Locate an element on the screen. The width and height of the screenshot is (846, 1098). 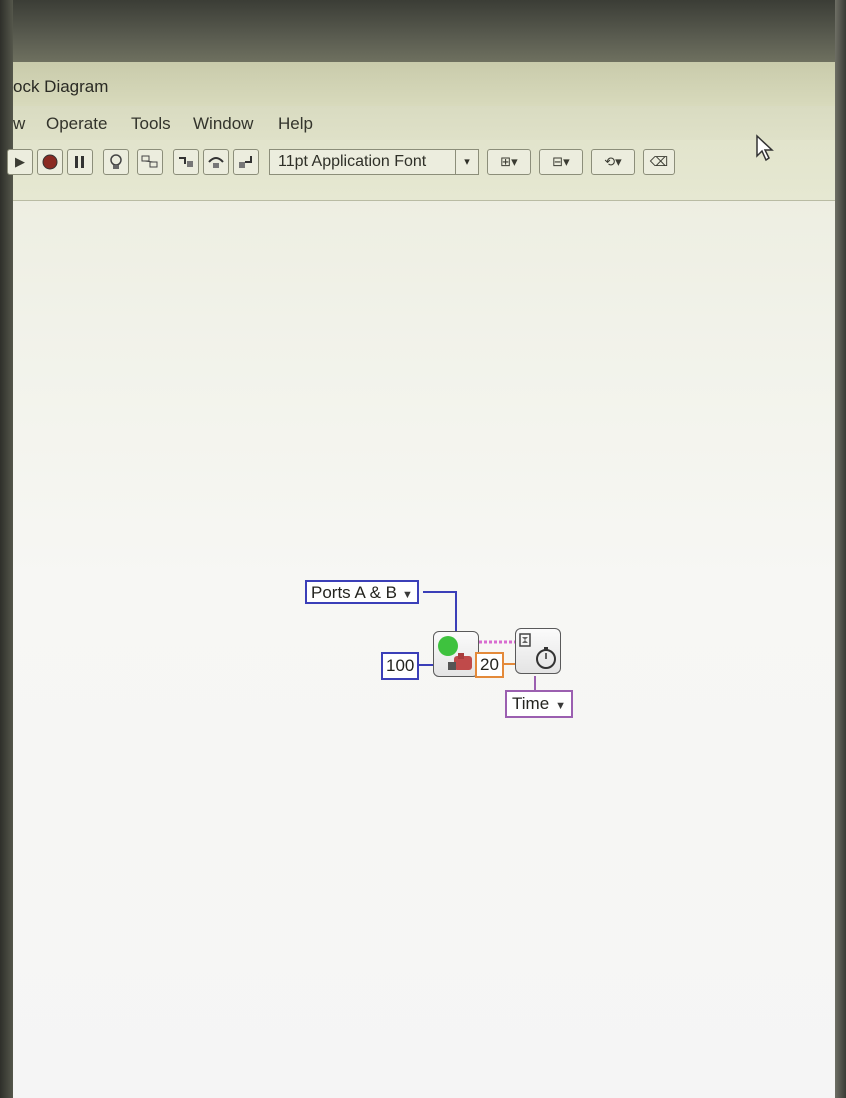
retain-wire-icon is located at coordinates (149, 161).